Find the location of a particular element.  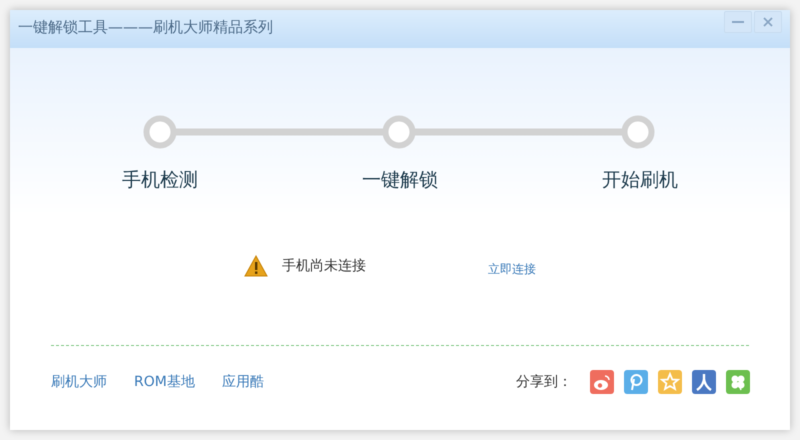

minimize-button is located at coordinates (738, 22).